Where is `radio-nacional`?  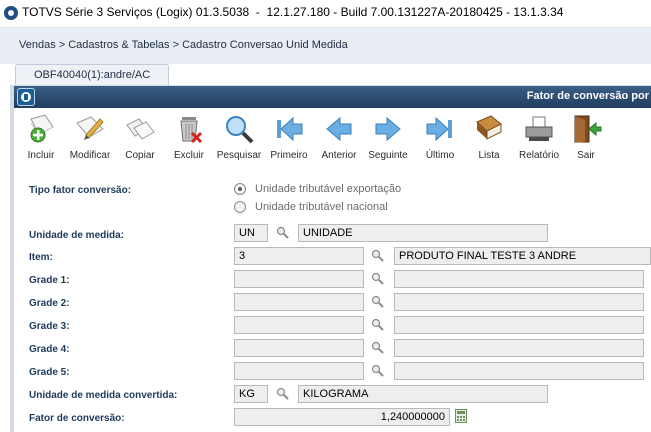
radio-nacional is located at coordinates (240, 207).